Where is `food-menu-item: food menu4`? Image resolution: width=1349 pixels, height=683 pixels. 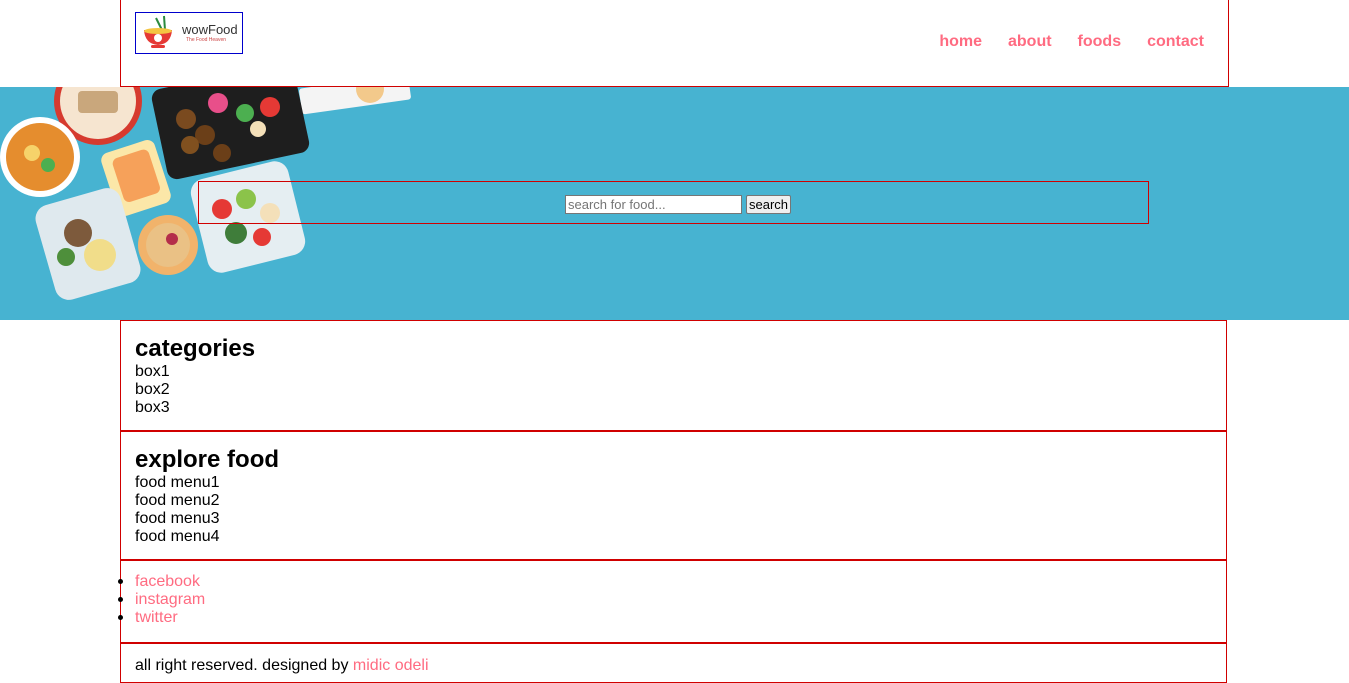
food-menu-item: food menu4 is located at coordinates (177, 536).